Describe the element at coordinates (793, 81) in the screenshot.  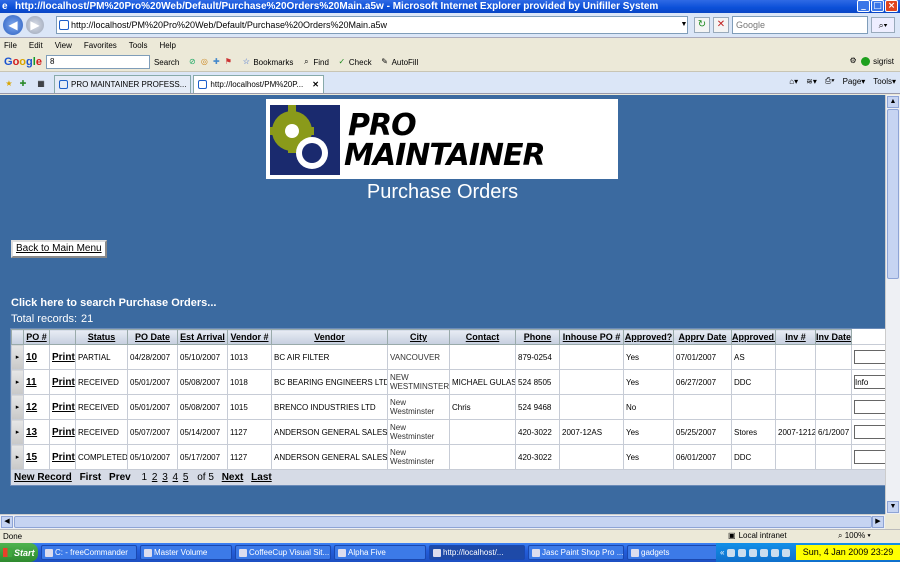
I see `home-icon: ⌂▾` at that location.